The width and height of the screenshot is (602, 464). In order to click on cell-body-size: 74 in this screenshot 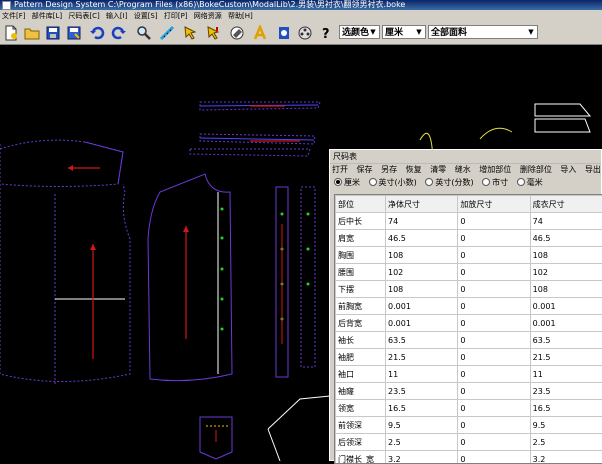, I will do `click(422, 221)`.